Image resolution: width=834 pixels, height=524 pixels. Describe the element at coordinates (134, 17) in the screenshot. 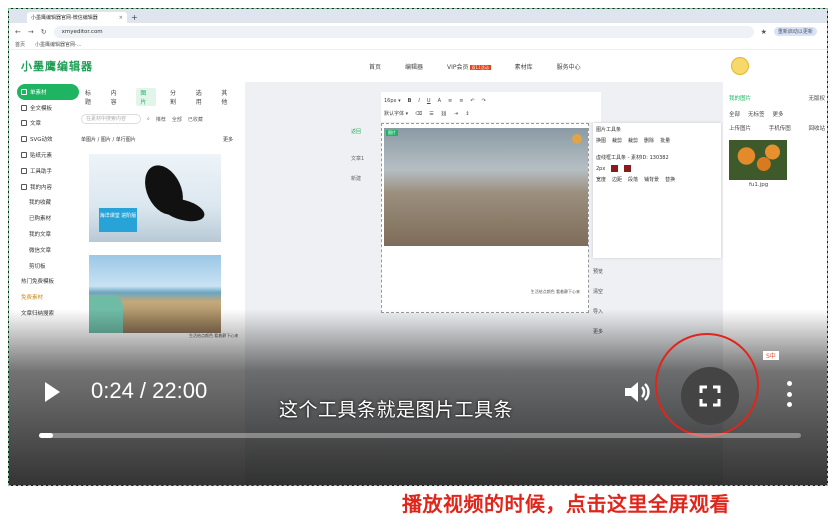

I see `new-tab-button: +` at that location.